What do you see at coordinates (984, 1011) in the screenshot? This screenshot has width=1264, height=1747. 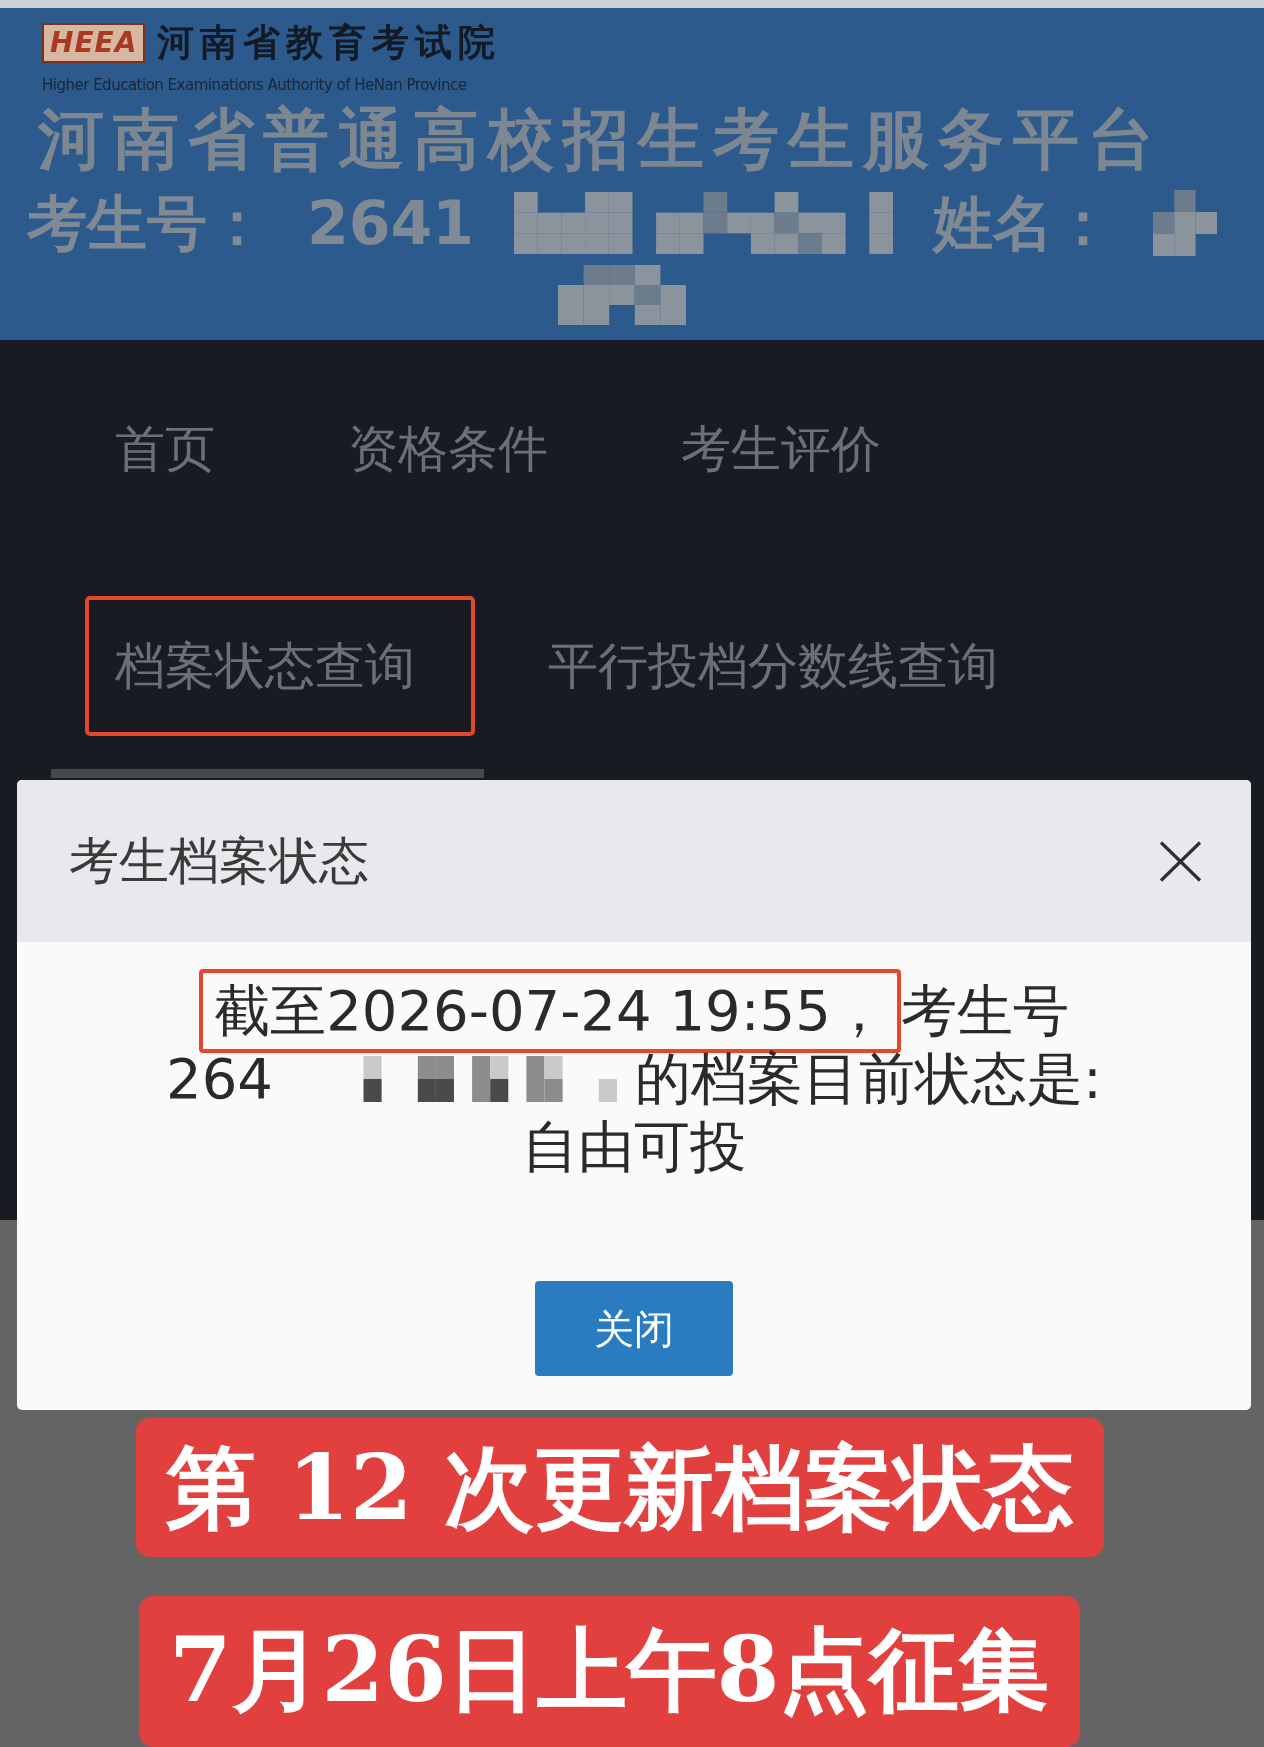 I see `message-text: 考生号` at bounding box center [984, 1011].